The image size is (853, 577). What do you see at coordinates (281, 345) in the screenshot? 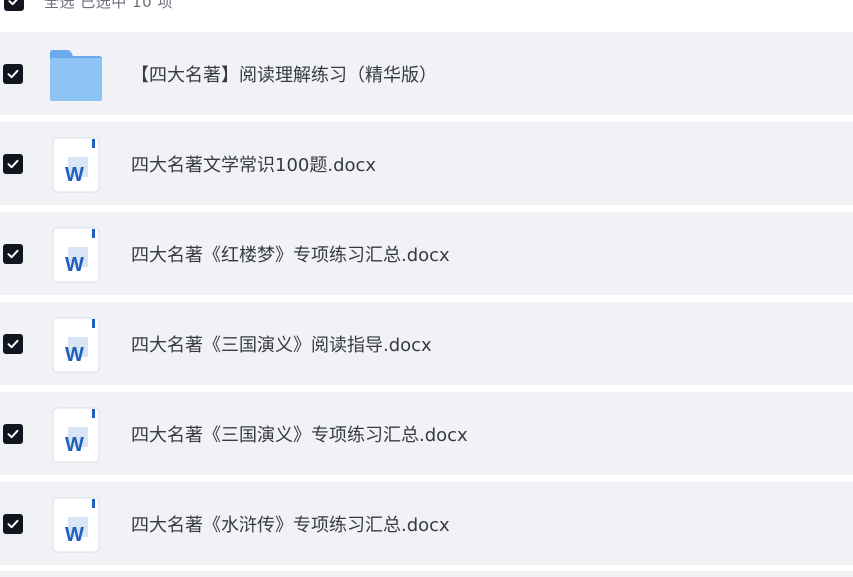
I see `file-name: 四大名著《三国演义》阅读指导.docx` at bounding box center [281, 345].